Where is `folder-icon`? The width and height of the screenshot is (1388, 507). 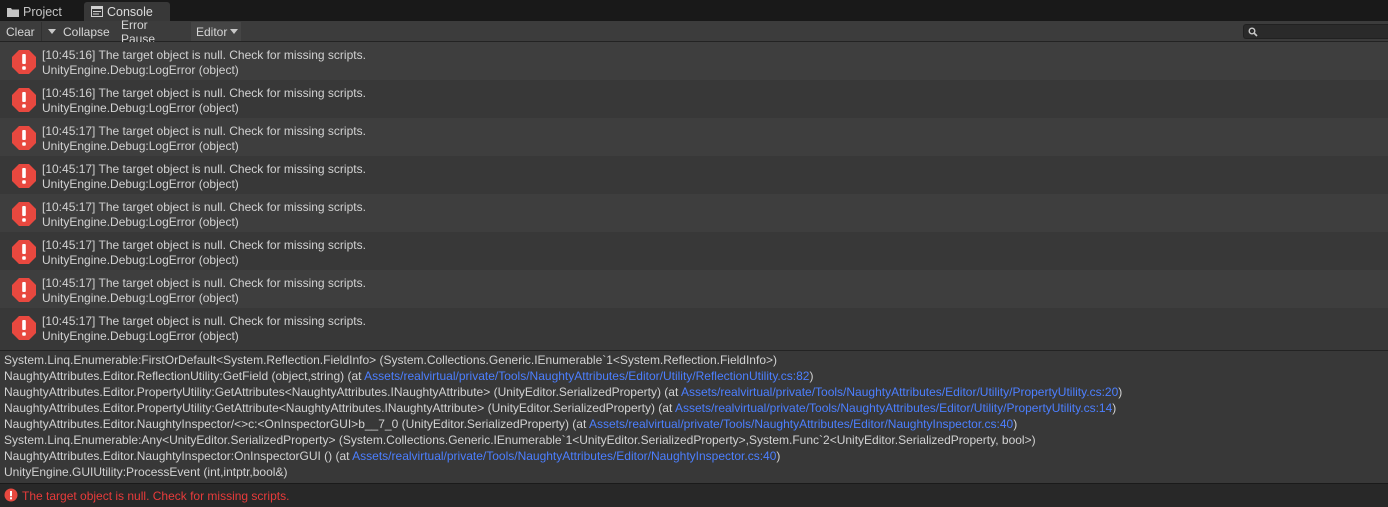
folder-icon is located at coordinates (13, 12).